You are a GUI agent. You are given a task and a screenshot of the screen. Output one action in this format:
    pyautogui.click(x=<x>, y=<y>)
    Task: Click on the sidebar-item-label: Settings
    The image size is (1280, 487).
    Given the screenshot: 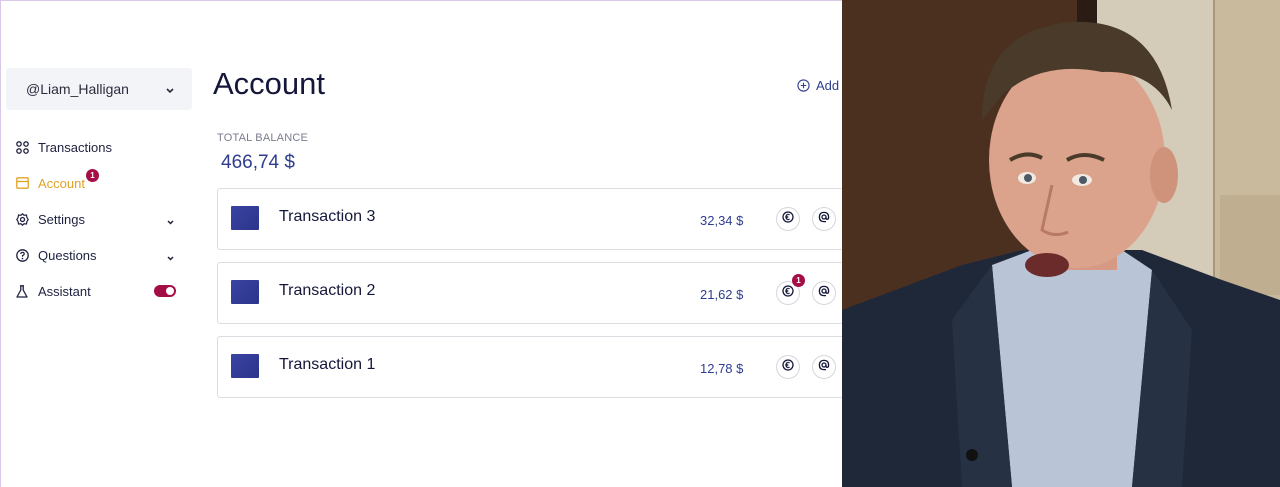 What is the action you would take?
    pyautogui.click(x=61, y=219)
    